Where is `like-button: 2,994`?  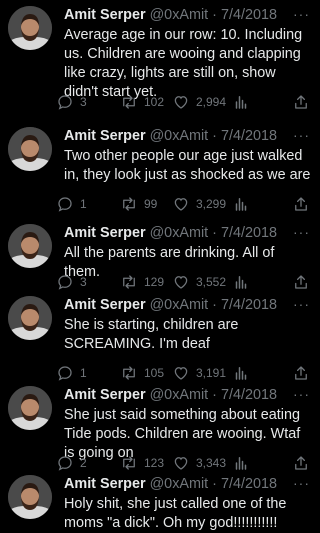
like-button: 2,994 is located at coordinates (199, 102).